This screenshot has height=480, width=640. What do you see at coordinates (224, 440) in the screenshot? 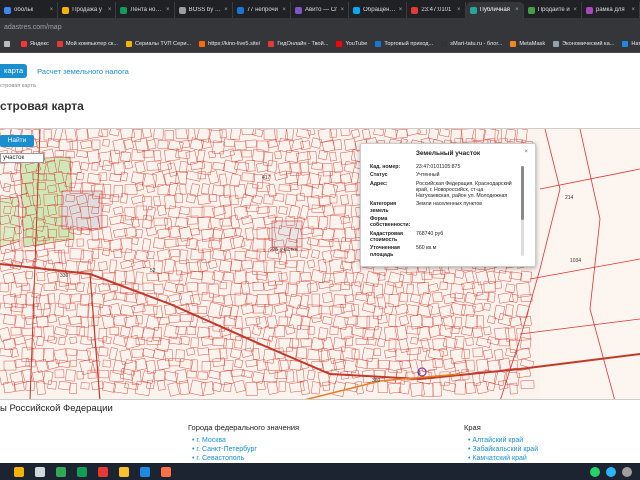
I see `region-link: г. Москва` at bounding box center [224, 440].